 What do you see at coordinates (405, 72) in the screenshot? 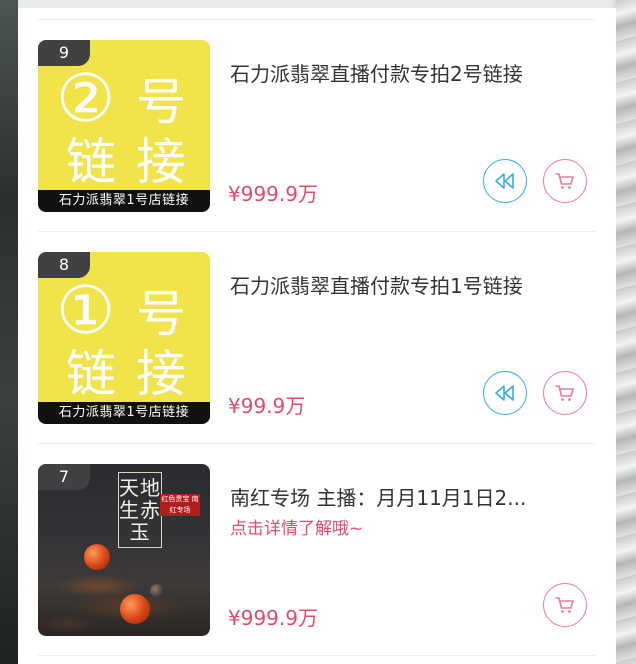
I see `product-title: 石力派翡翠直播付款专拍2号链接` at bounding box center [405, 72].